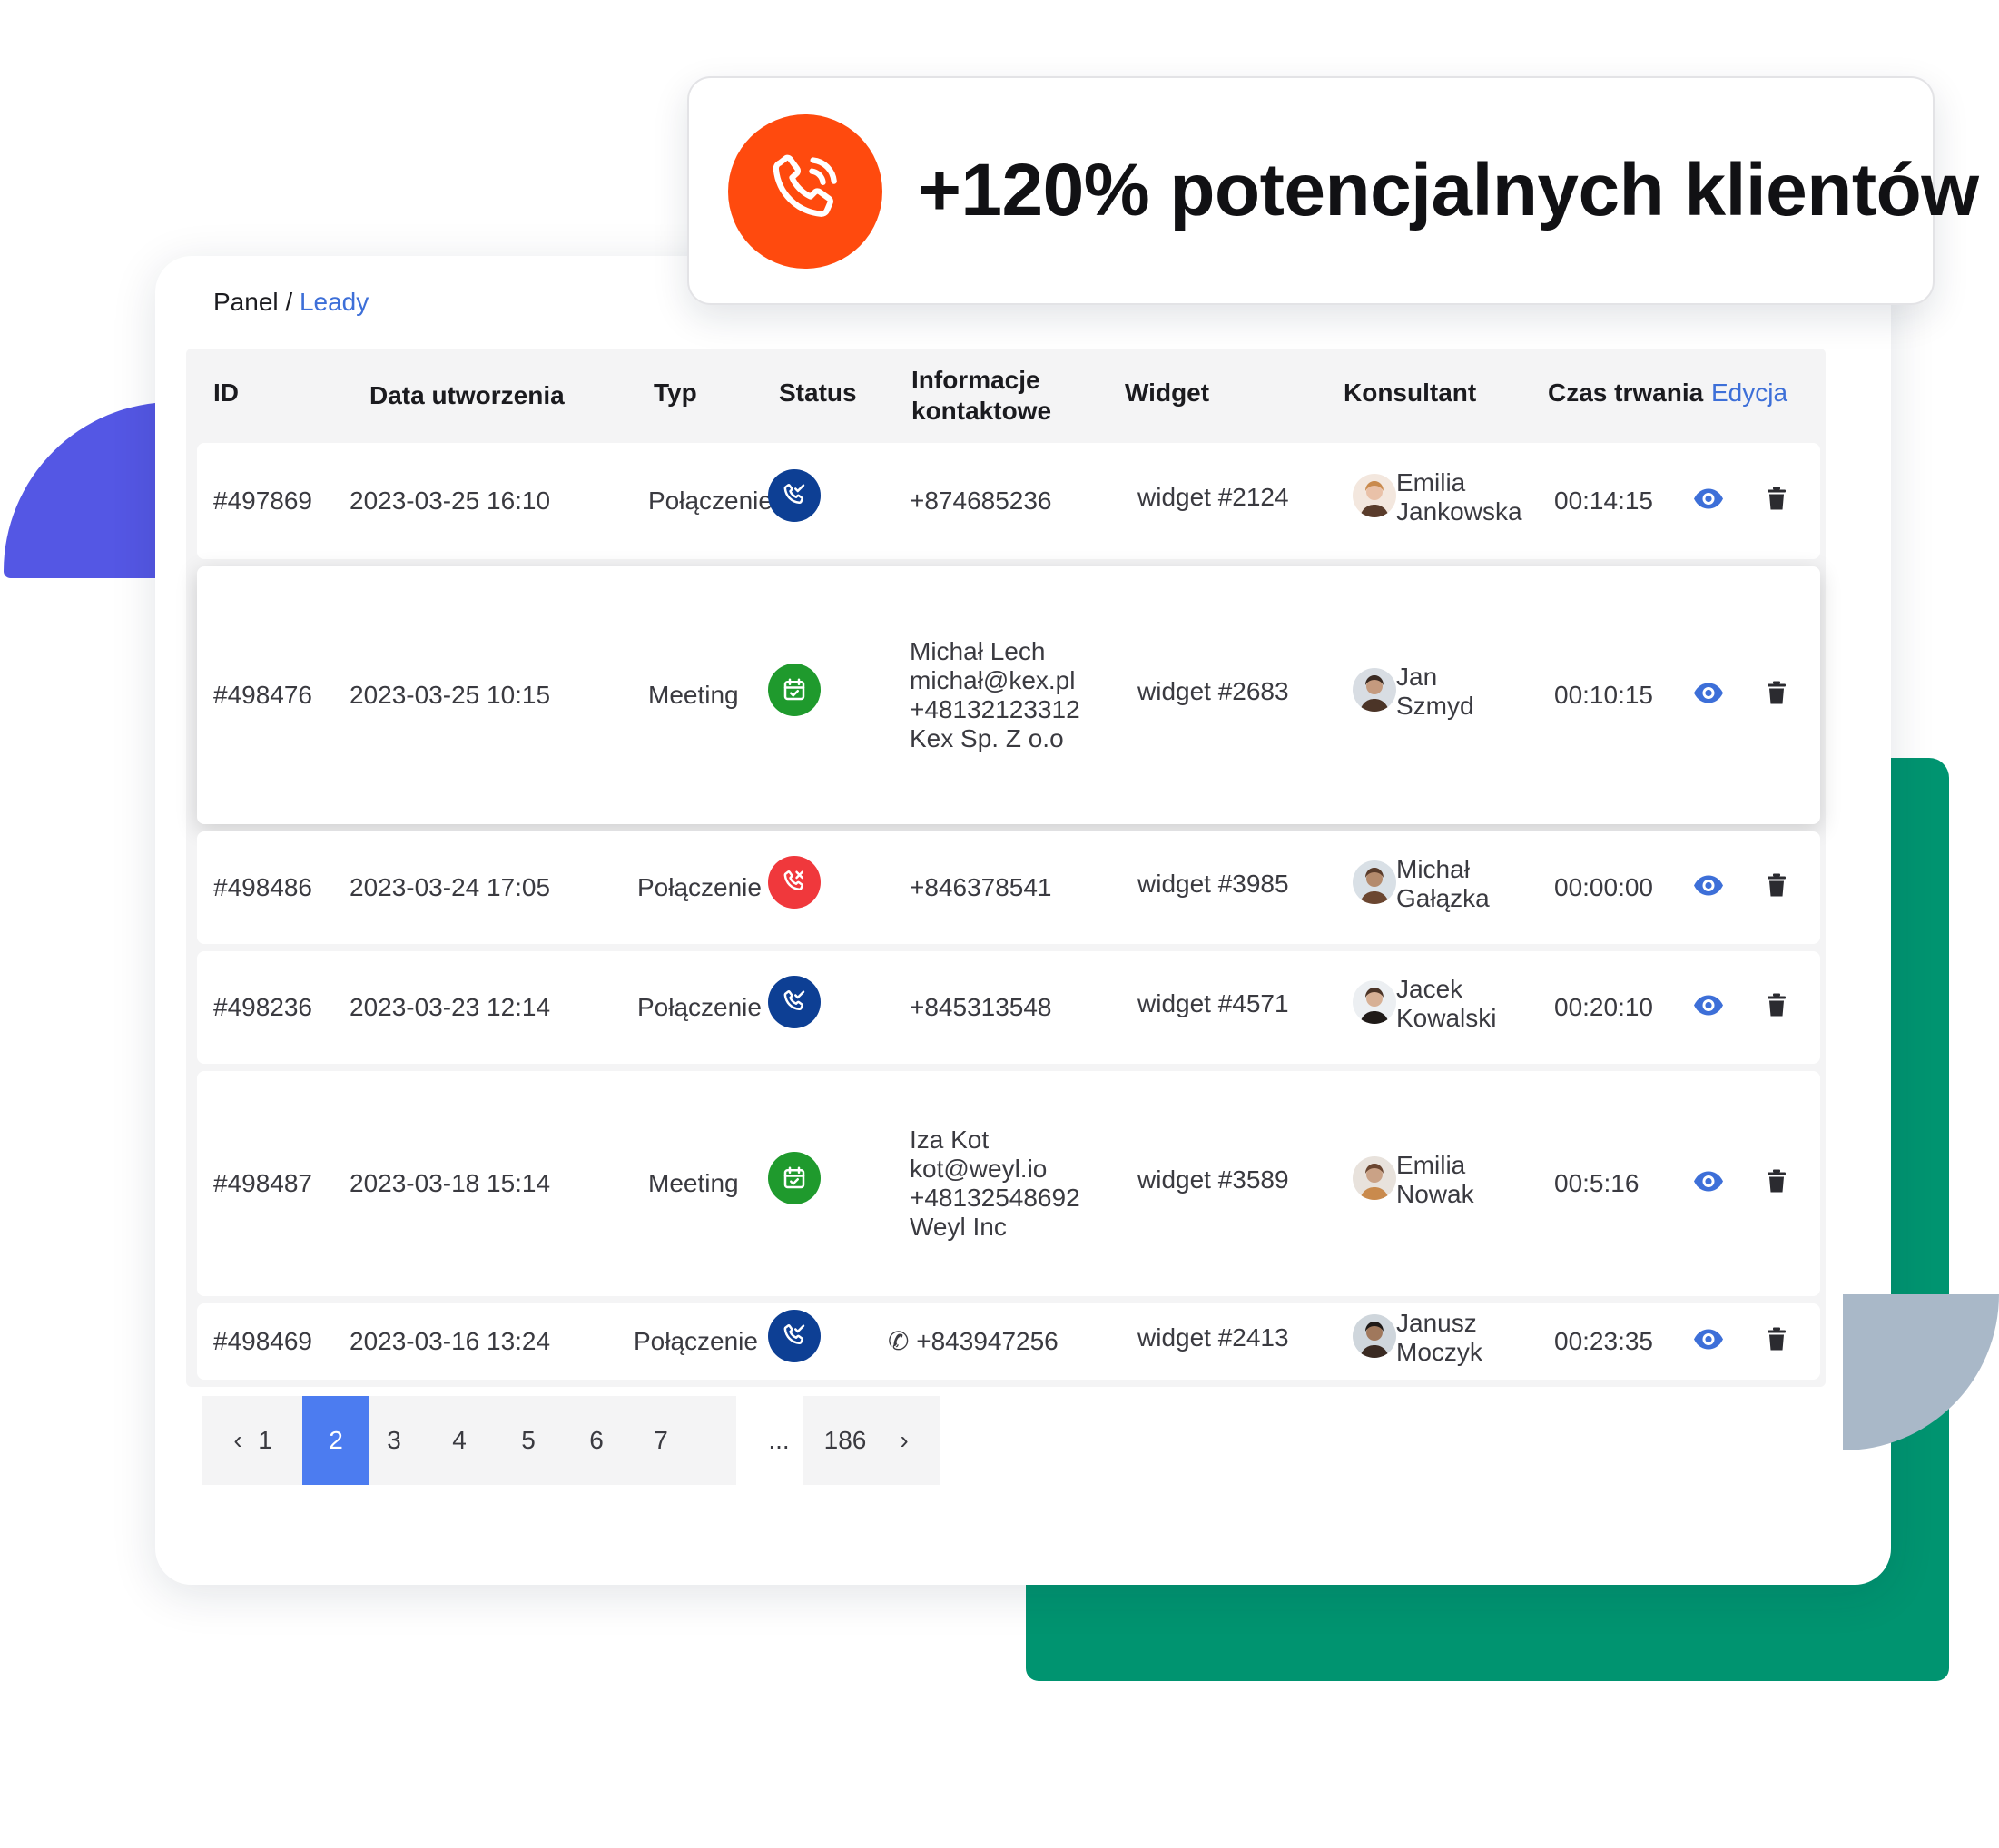 The height and width of the screenshot is (1848, 1999). What do you see at coordinates (982, 411) in the screenshot?
I see `header-contact-line2: kontaktowe` at bounding box center [982, 411].